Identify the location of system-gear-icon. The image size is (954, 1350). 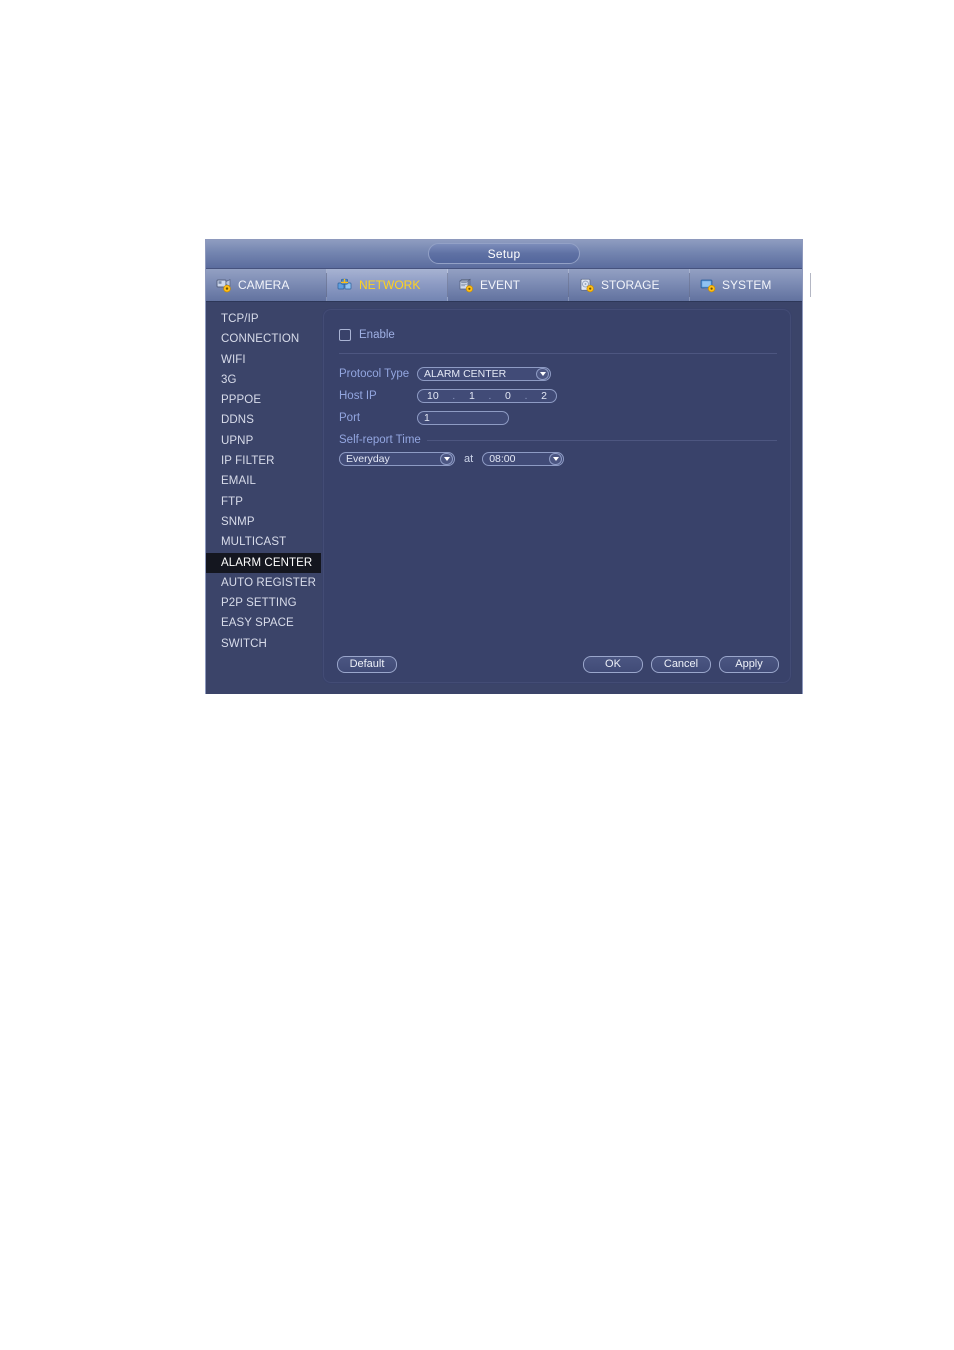
(708, 285).